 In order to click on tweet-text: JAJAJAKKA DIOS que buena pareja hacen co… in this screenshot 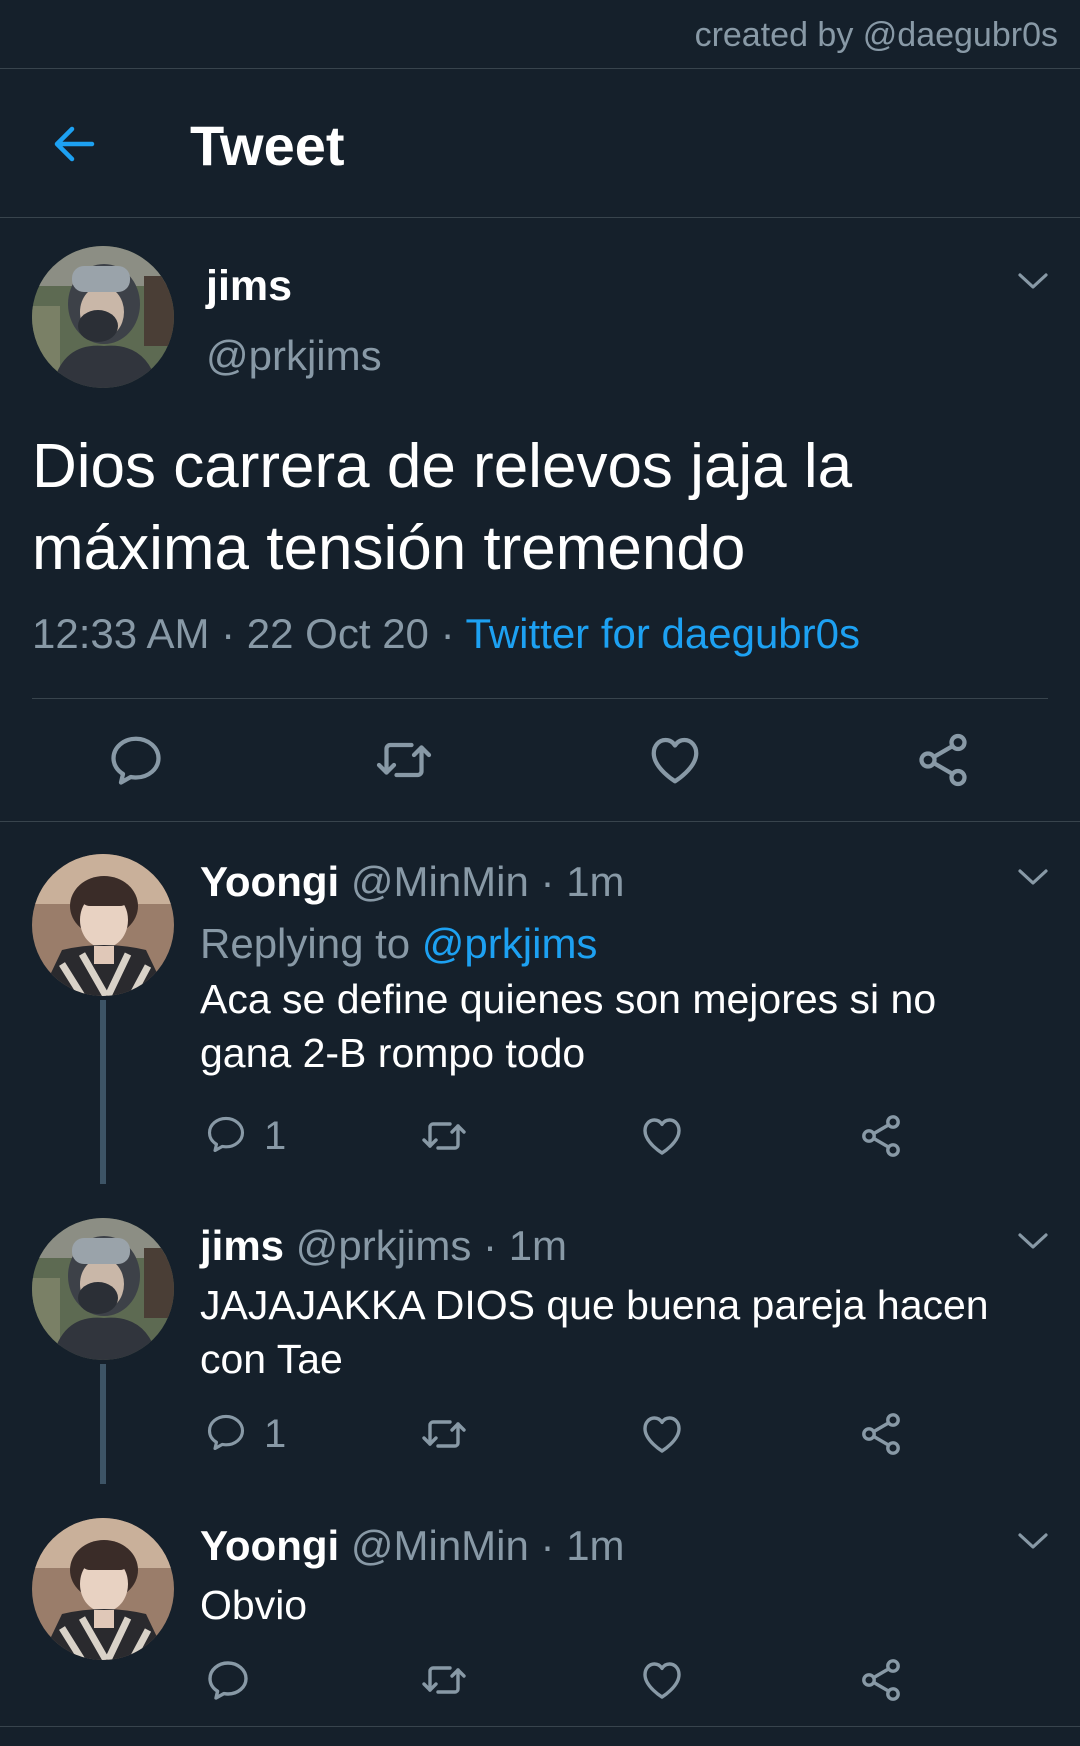, I will do `click(620, 1332)`.